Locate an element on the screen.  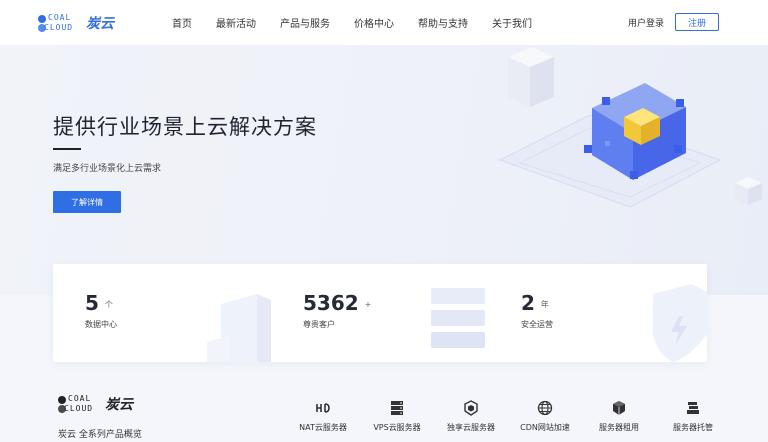
building-icon is located at coordinates (239, 328).